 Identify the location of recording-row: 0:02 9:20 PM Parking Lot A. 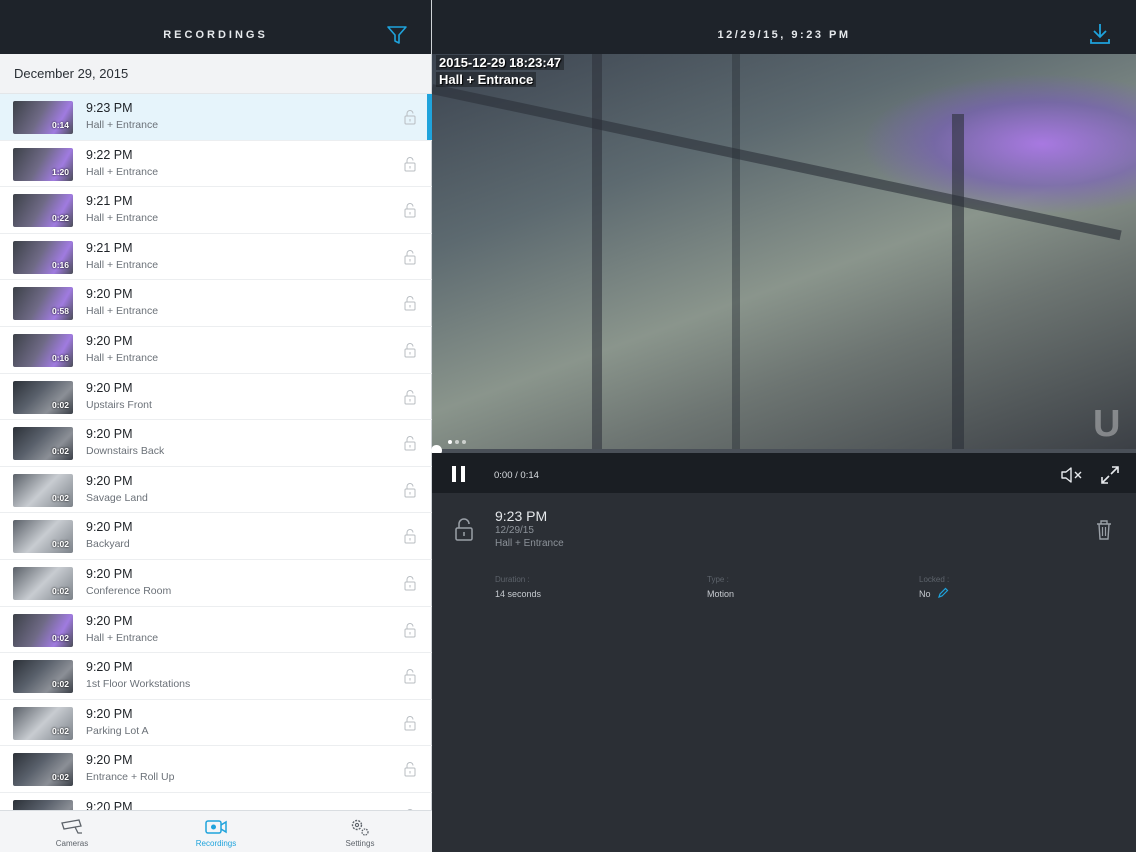
(216, 723).